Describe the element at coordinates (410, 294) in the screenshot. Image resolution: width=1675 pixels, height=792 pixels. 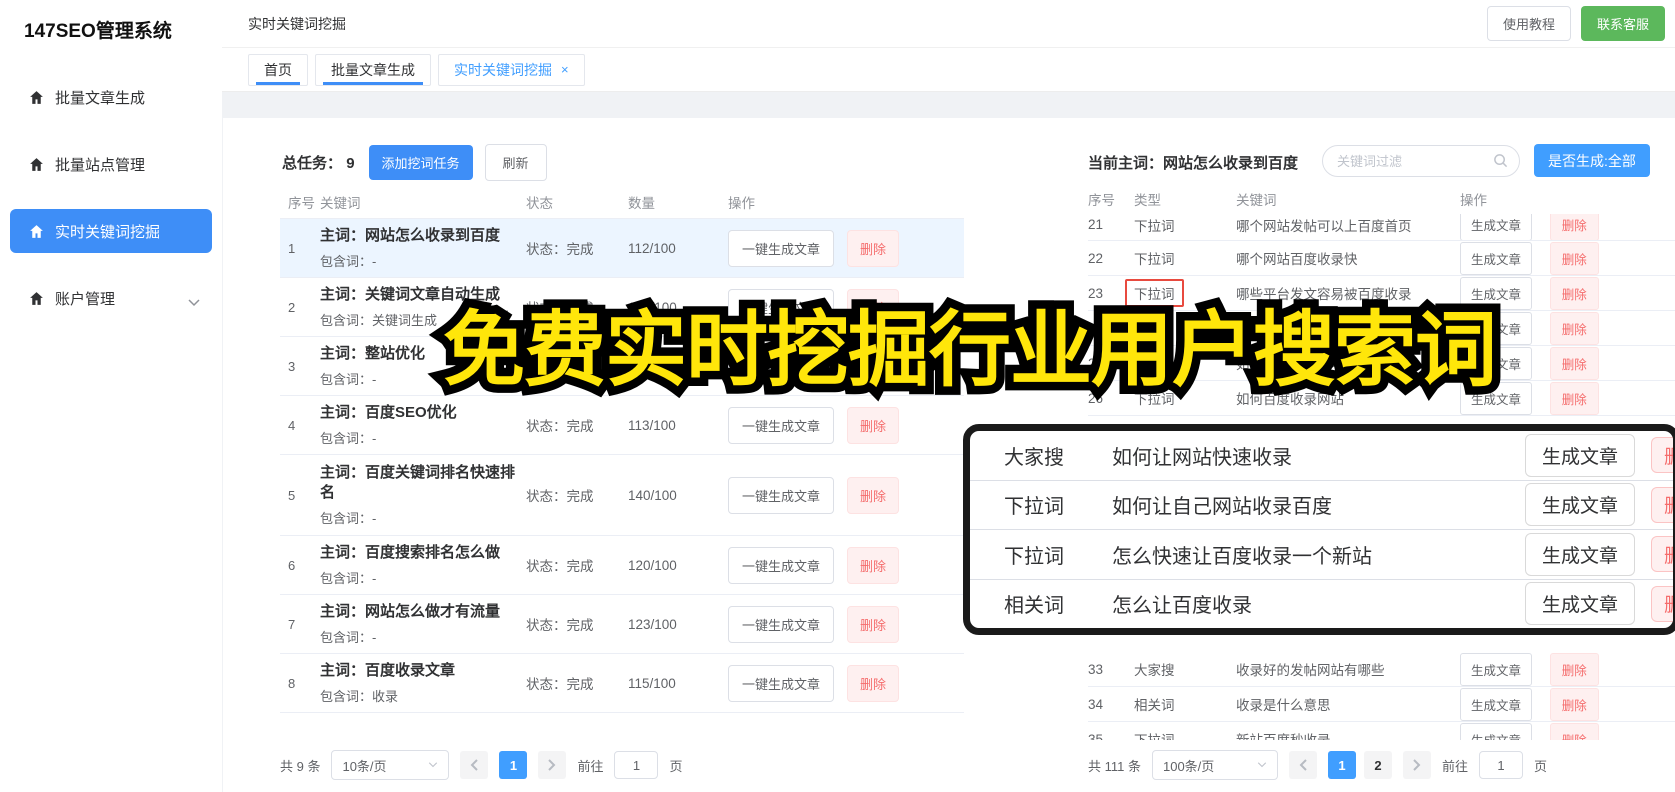
I see `main-keyword: 主词：关键词文章自动生成` at that location.